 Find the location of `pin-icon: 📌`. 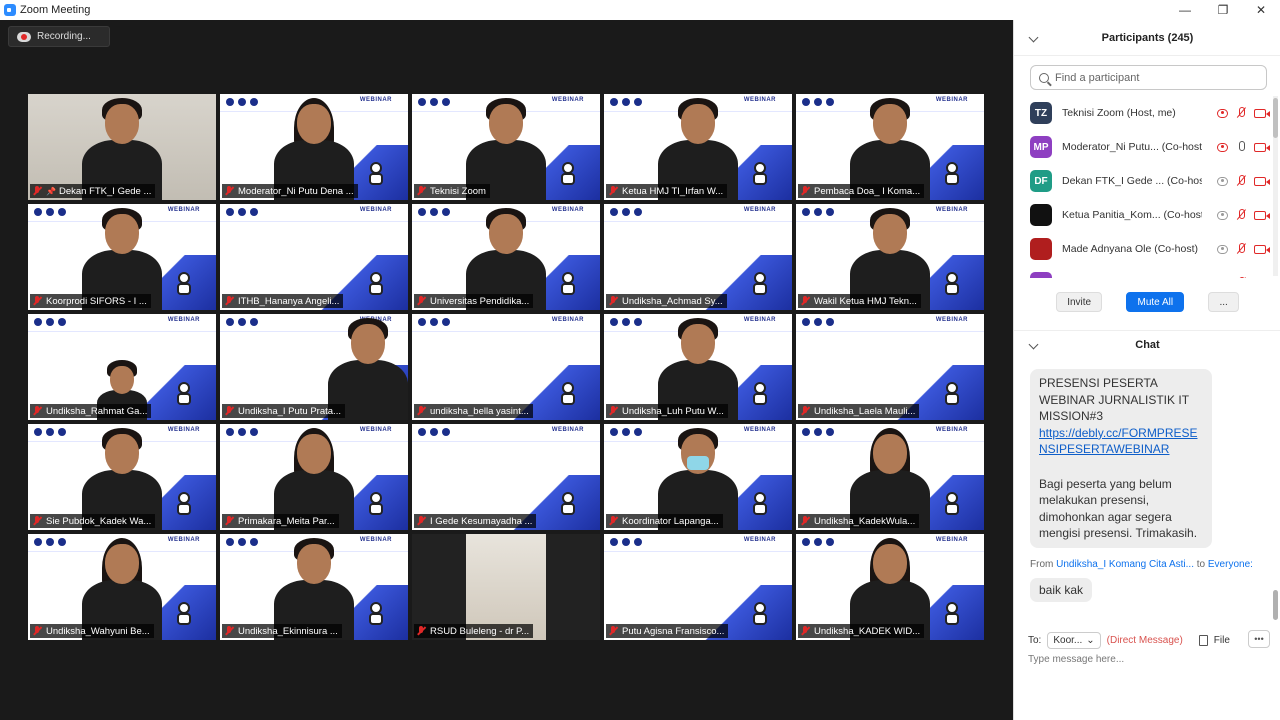

pin-icon: 📌 is located at coordinates (51, 191).